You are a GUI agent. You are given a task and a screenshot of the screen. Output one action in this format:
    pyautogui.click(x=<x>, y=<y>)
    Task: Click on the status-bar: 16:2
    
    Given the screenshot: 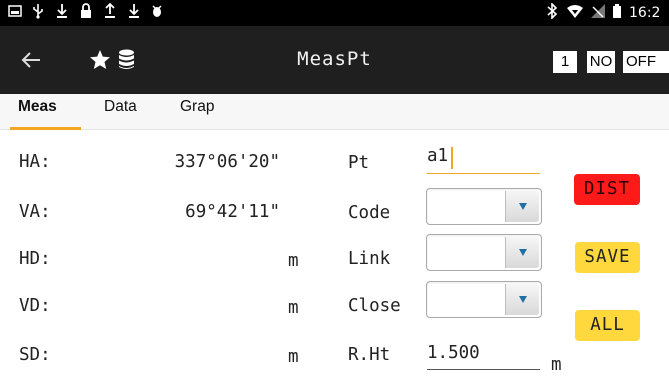 What is the action you would take?
    pyautogui.click(x=334, y=13)
    